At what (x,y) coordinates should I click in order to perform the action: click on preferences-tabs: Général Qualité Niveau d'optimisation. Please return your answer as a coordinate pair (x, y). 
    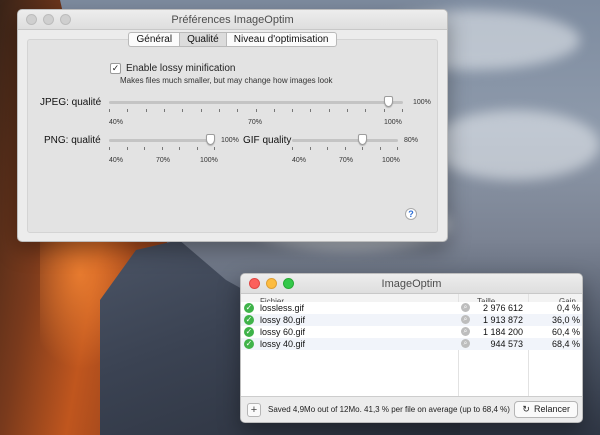
    Looking at the image, I should click on (232, 39).